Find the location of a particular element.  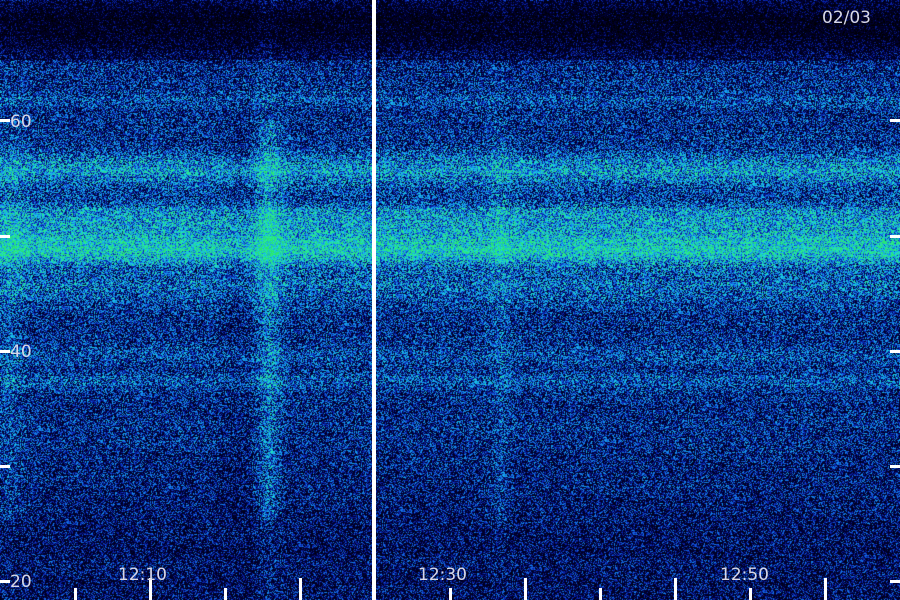

x-axis-label: 12:50 is located at coordinates (744, 575).